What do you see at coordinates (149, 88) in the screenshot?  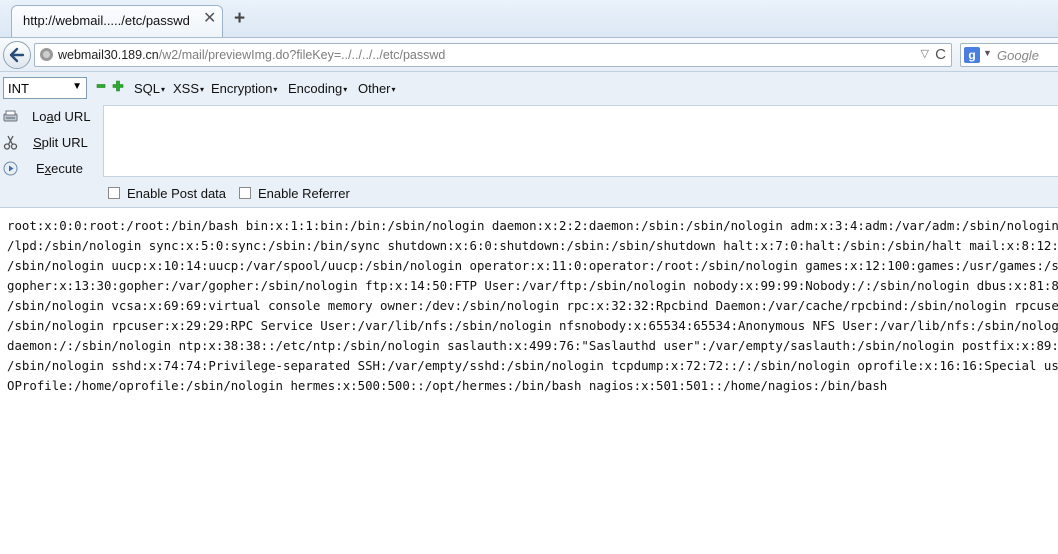 I see `menu-sql: SQL▾` at bounding box center [149, 88].